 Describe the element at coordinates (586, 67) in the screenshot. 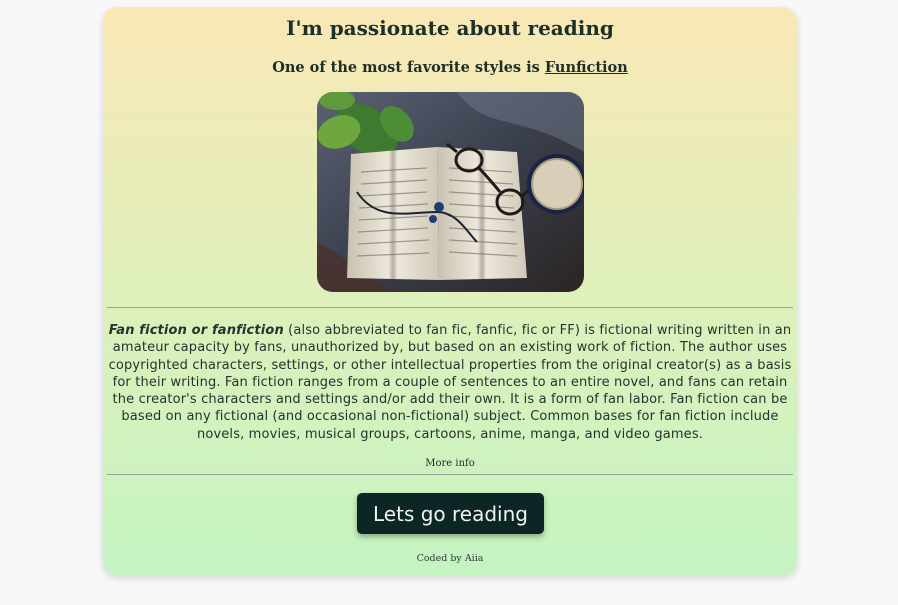

I see `funfiction-link: Funfiction` at that location.